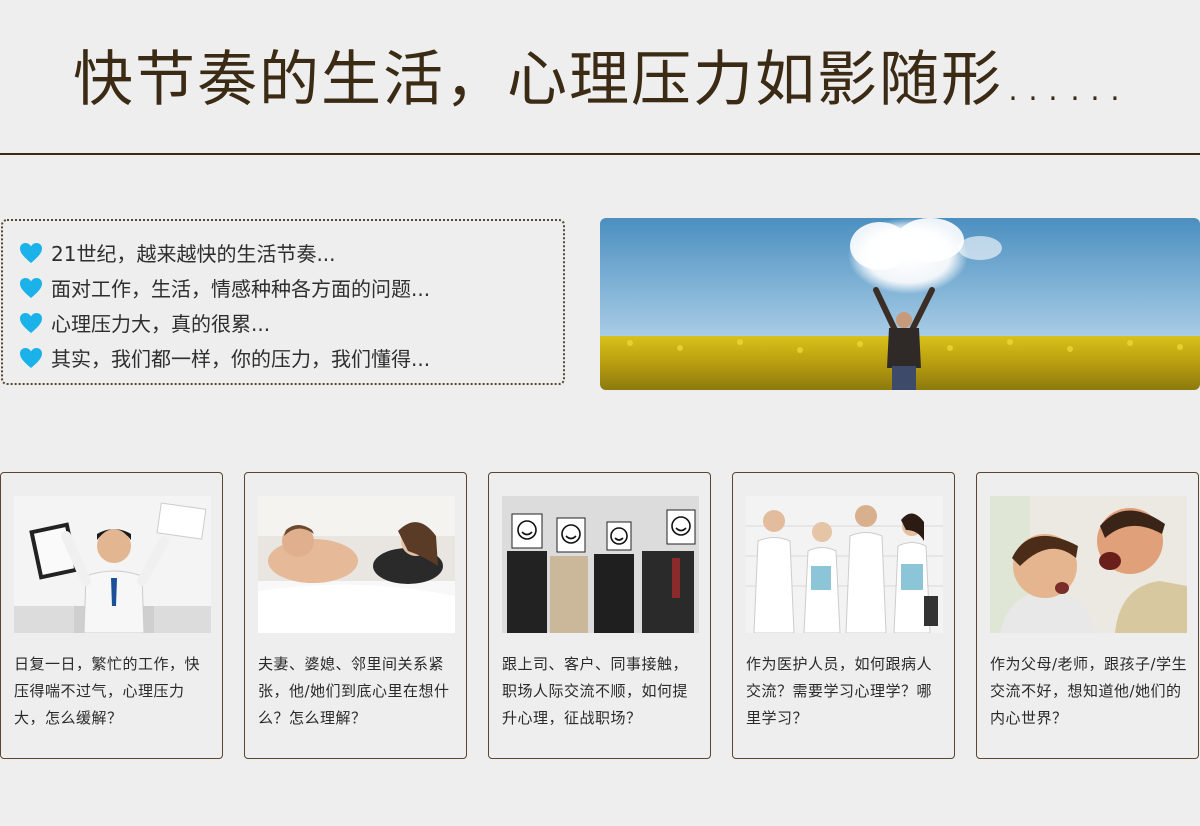 This screenshot has width=1200, height=826. I want to click on stressed-office-worker-illustration, so click(112, 564).